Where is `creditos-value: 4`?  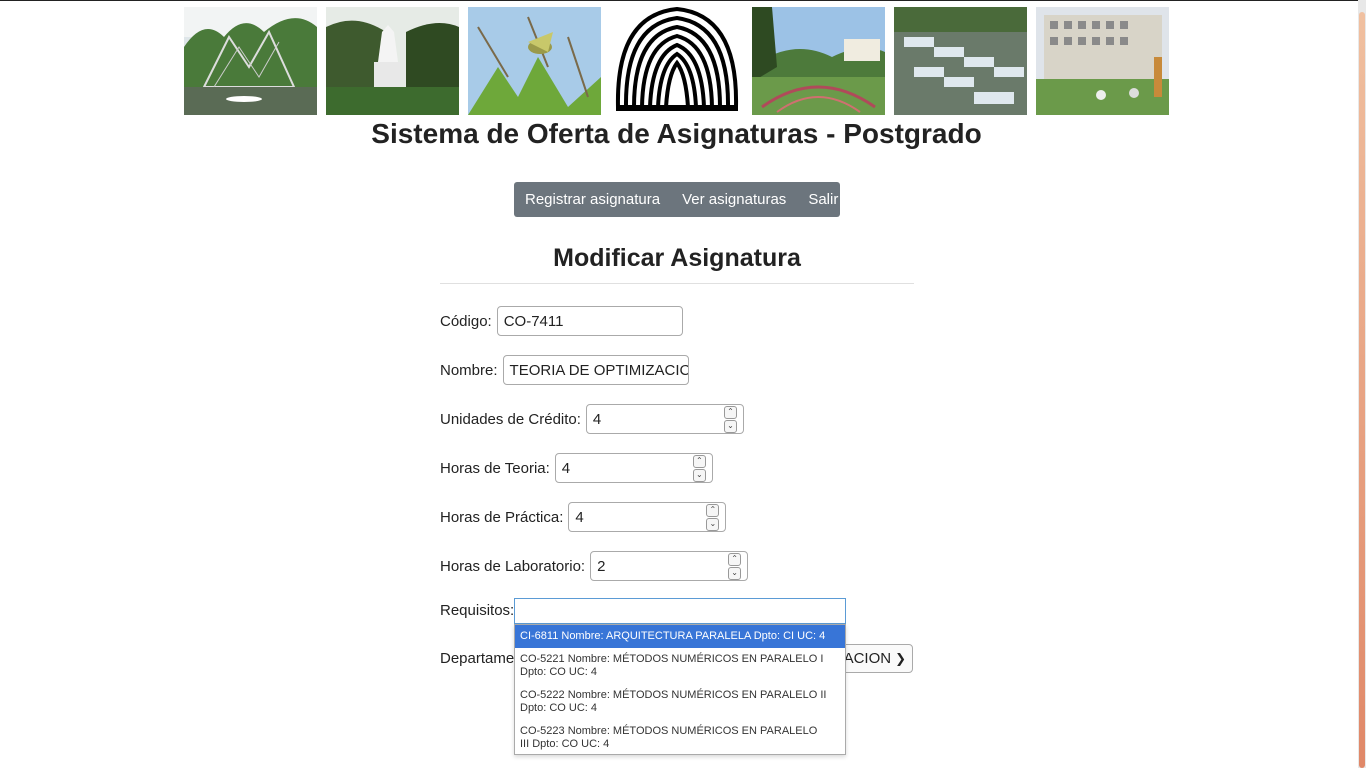
creditos-value: 4 is located at coordinates (597, 419).